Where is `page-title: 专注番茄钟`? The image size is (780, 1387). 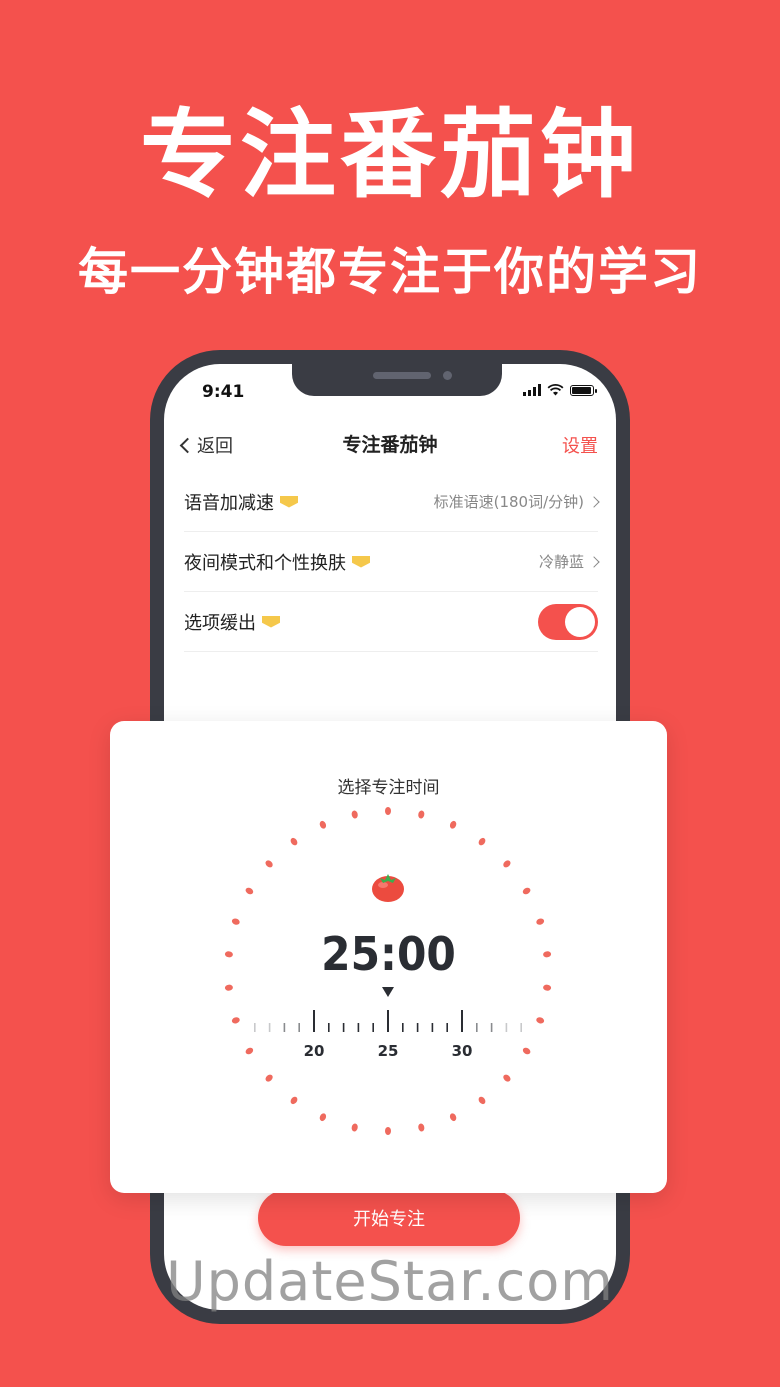 page-title: 专注番茄钟 is located at coordinates (390, 445).